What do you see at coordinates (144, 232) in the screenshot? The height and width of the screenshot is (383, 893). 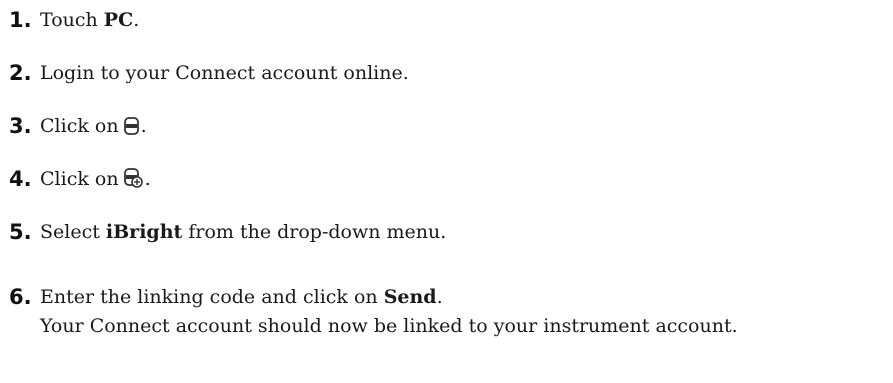 I see `ibright-term: iBright` at bounding box center [144, 232].